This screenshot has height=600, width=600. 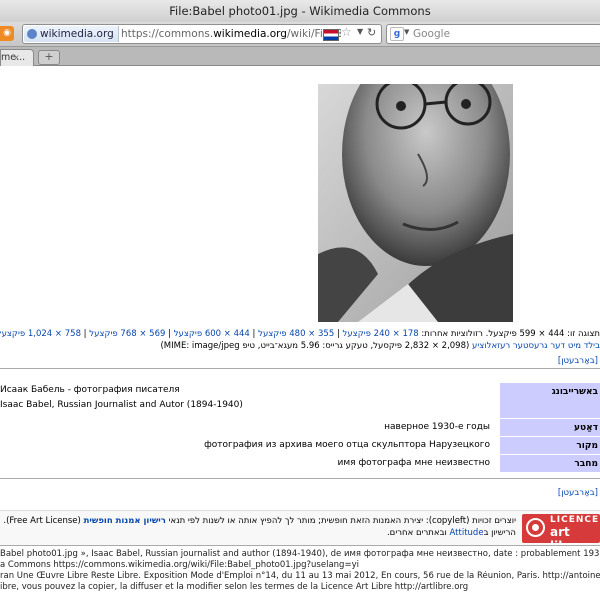 I want to click on site-identity-label: wikimedia.org, so click(x=77, y=34).